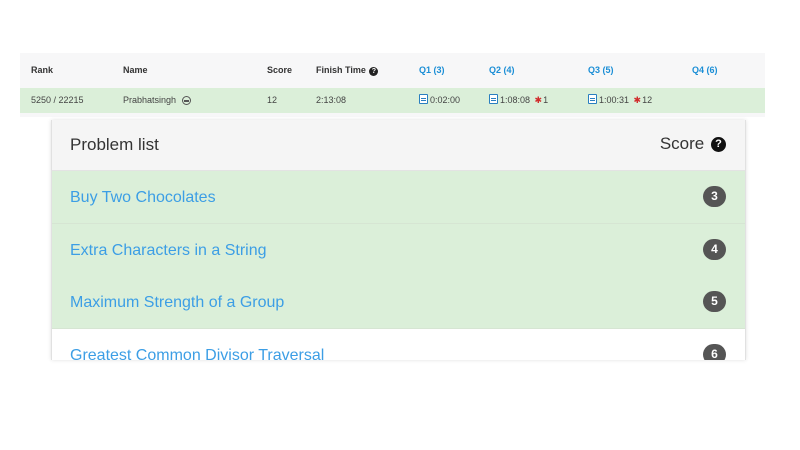 Image resolution: width=800 pixels, height=450 pixels. I want to click on problem-list-title: Problem list, so click(114, 144).